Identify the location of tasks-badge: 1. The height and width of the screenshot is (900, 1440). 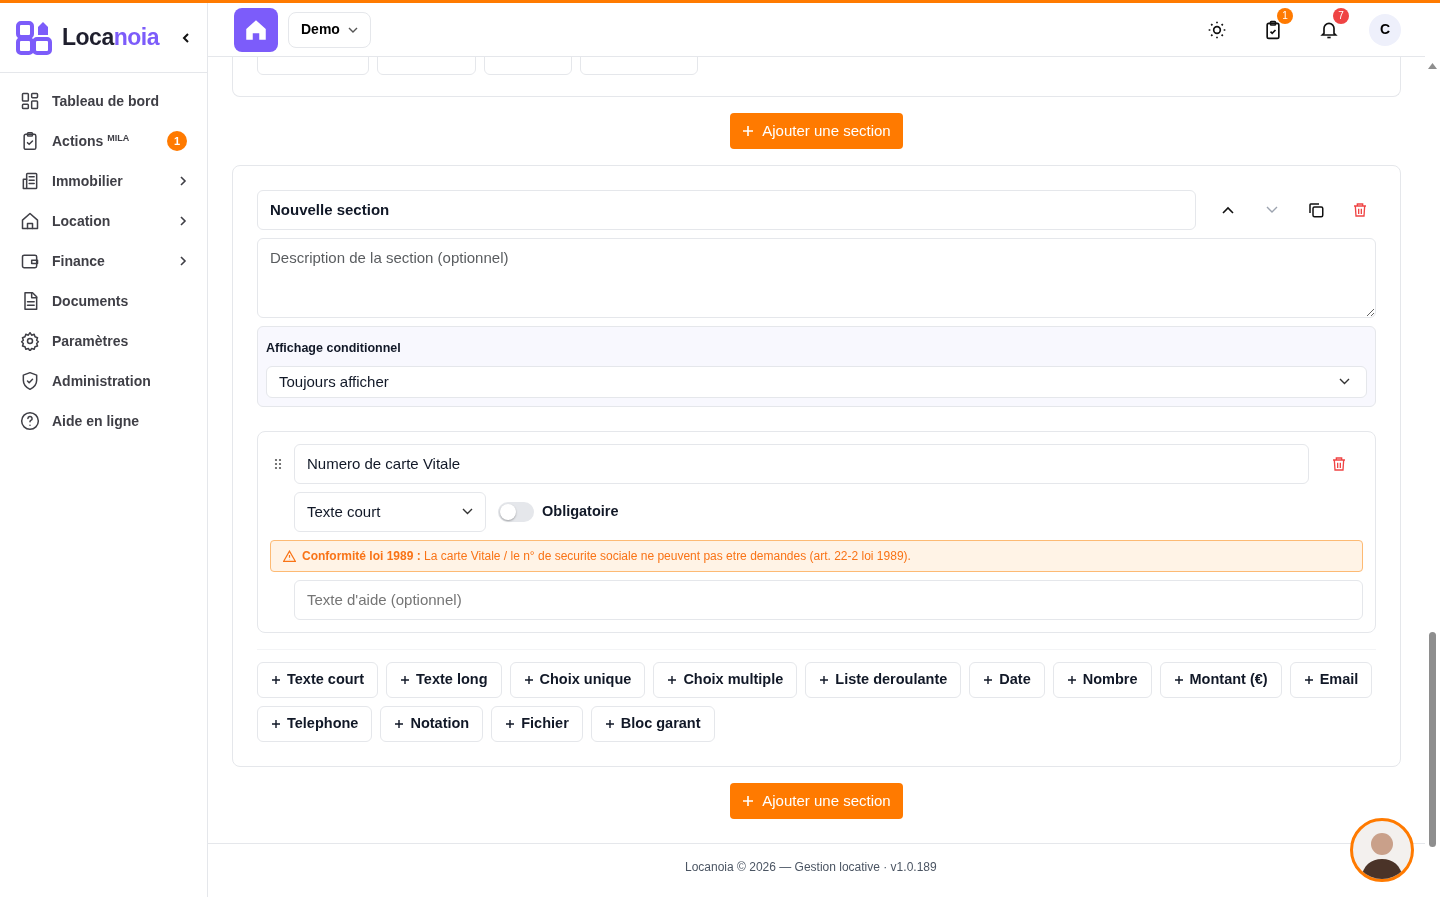
(1285, 15).